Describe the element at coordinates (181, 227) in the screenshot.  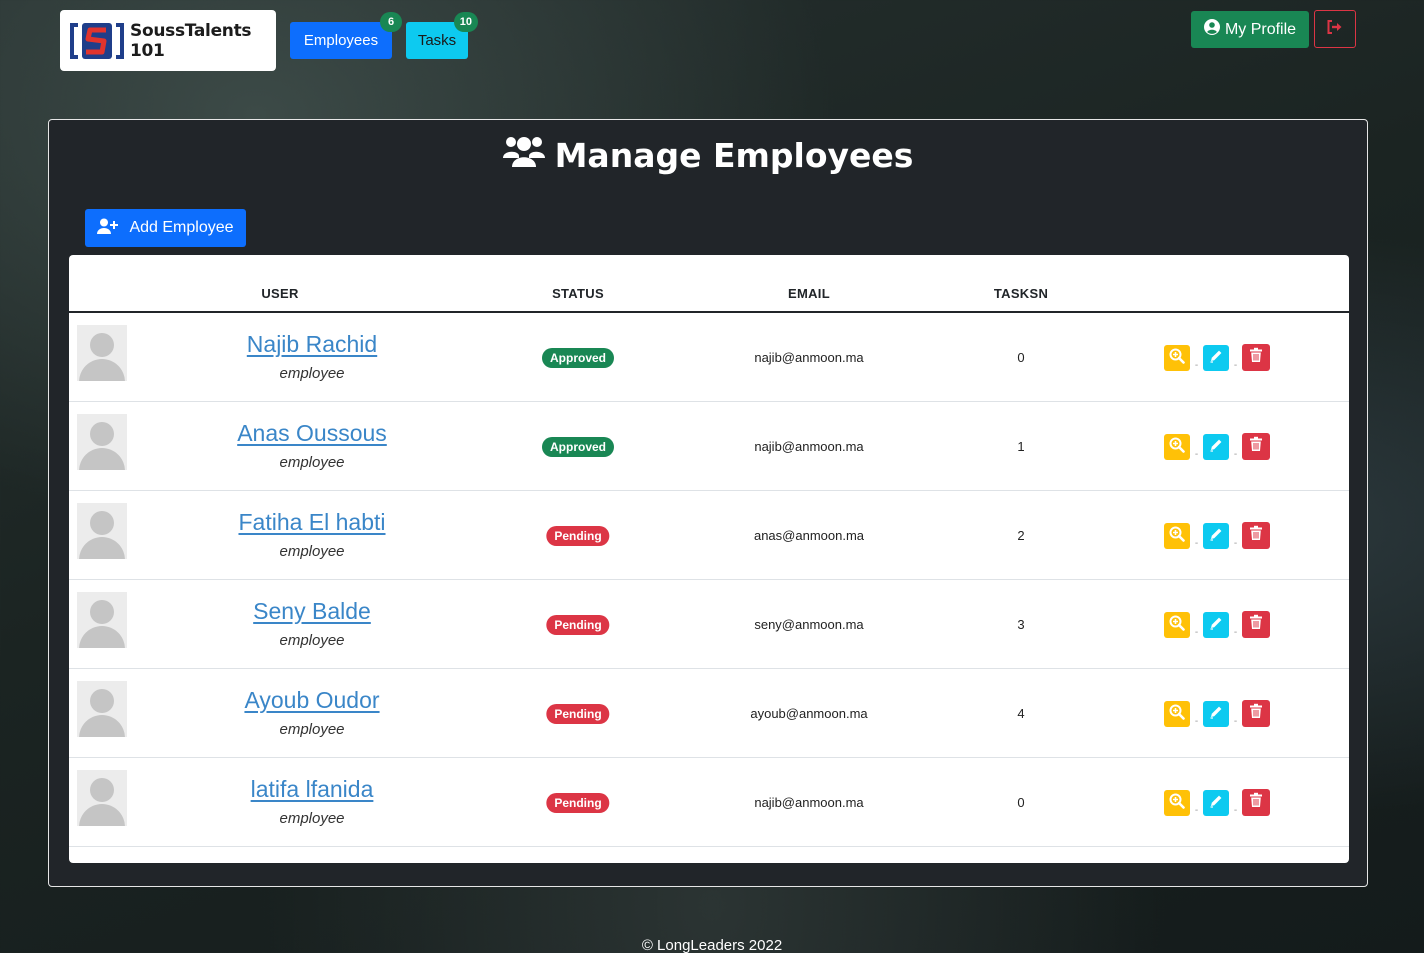
I see `add-employee-label: Add Employee` at that location.